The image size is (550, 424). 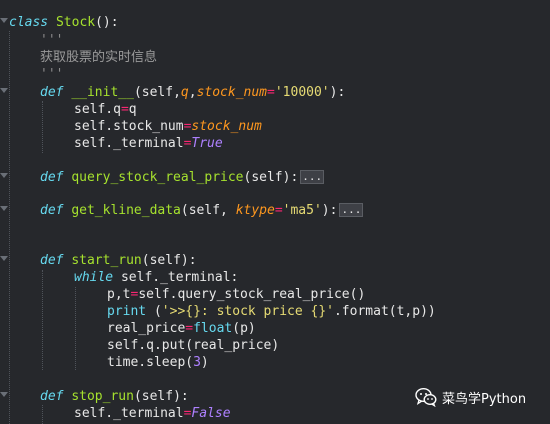 I want to click on code-token: (p), so click(x=244, y=328).